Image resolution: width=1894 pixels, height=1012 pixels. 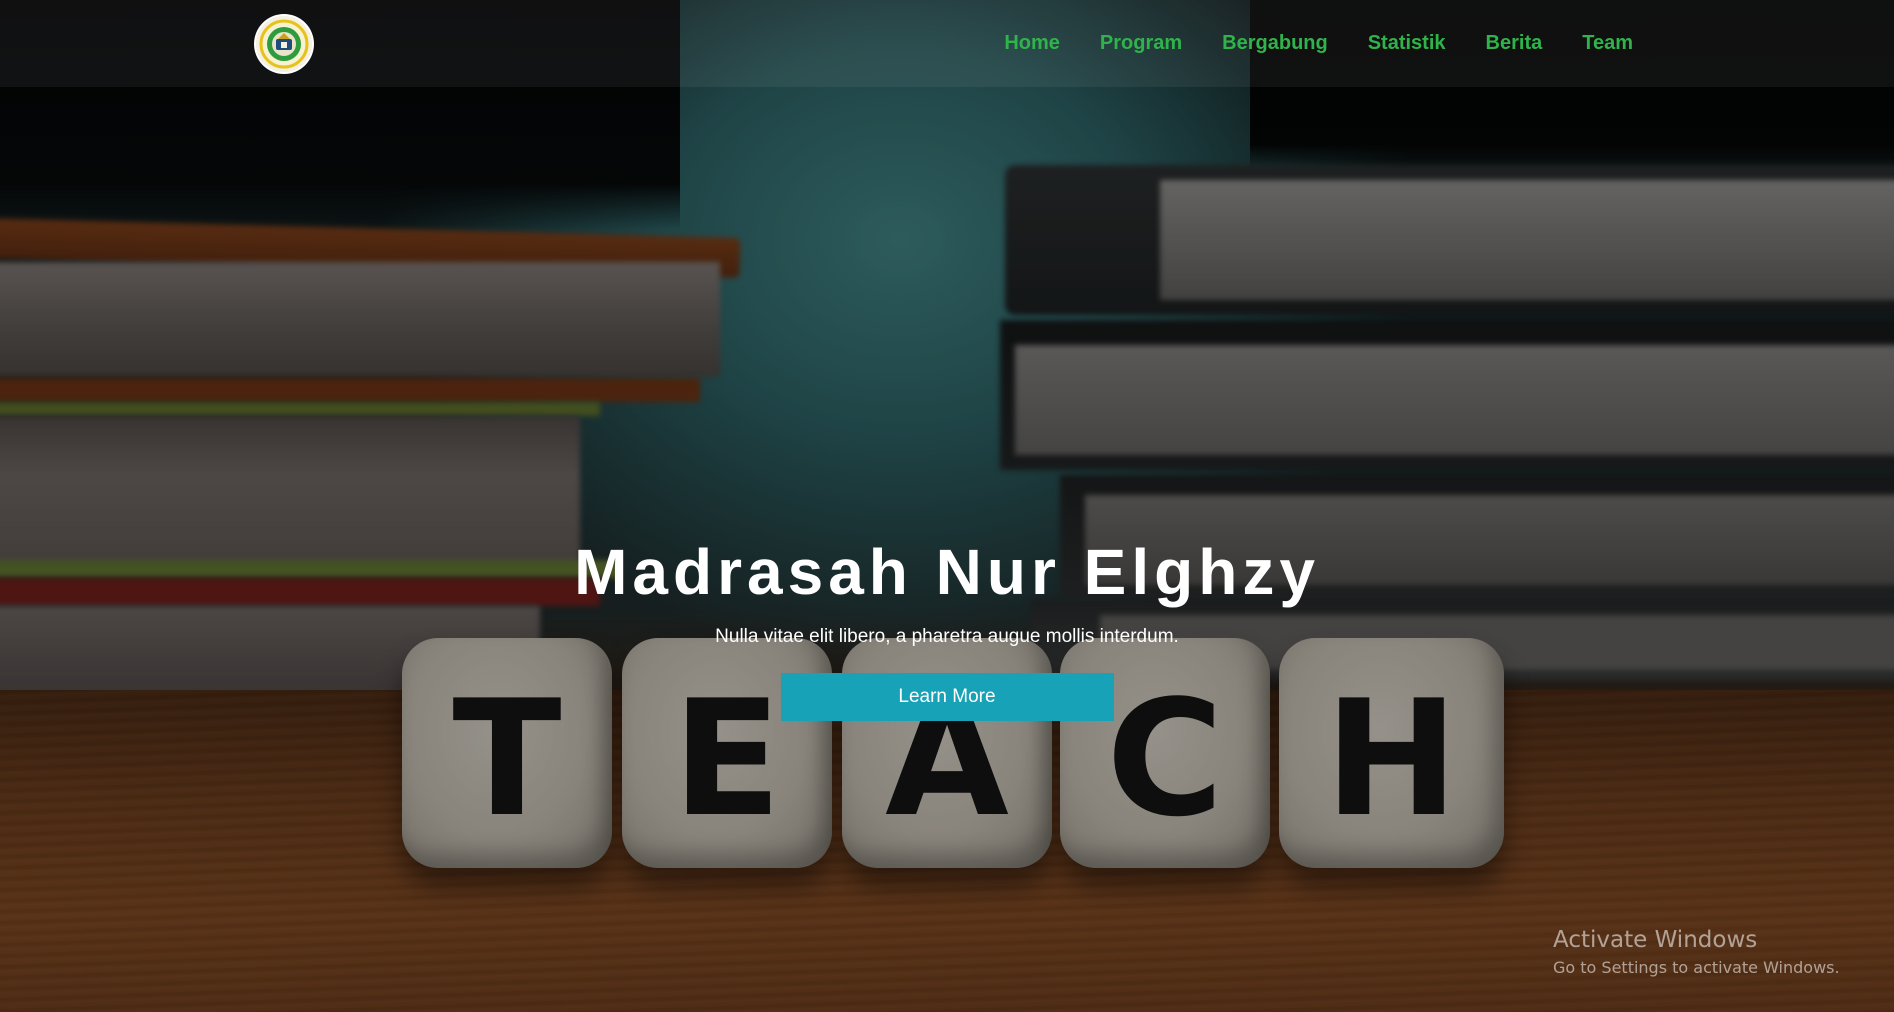 What do you see at coordinates (1514, 43) in the screenshot?
I see `nav-link-berita: Berita` at bounding box center [1514, 43].